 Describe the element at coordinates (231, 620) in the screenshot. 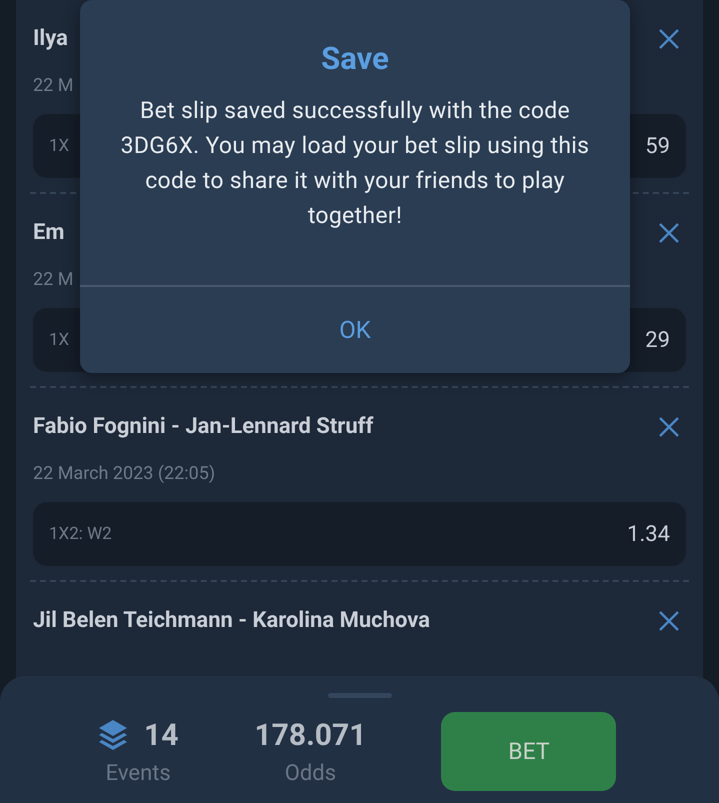

I see `match-title: Jil Belen Teichmann - Karolina Muchova` at that location.